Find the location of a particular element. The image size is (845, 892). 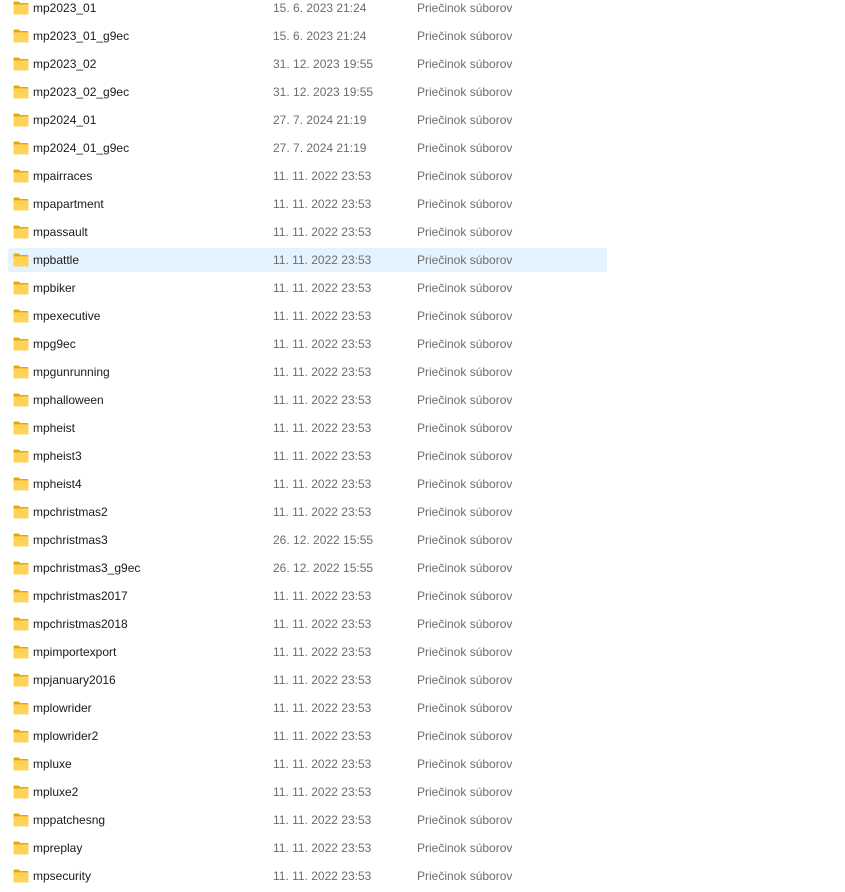

file-date-modified: 27. 7. 2024 21:19 is located at coordinates (320, 120).